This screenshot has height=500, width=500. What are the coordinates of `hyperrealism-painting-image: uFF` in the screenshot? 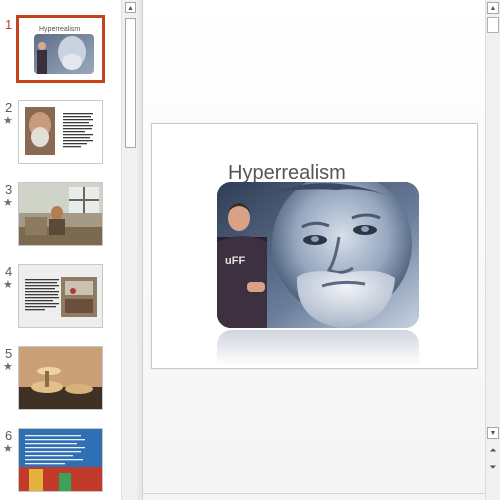 It's located at (318, 255).